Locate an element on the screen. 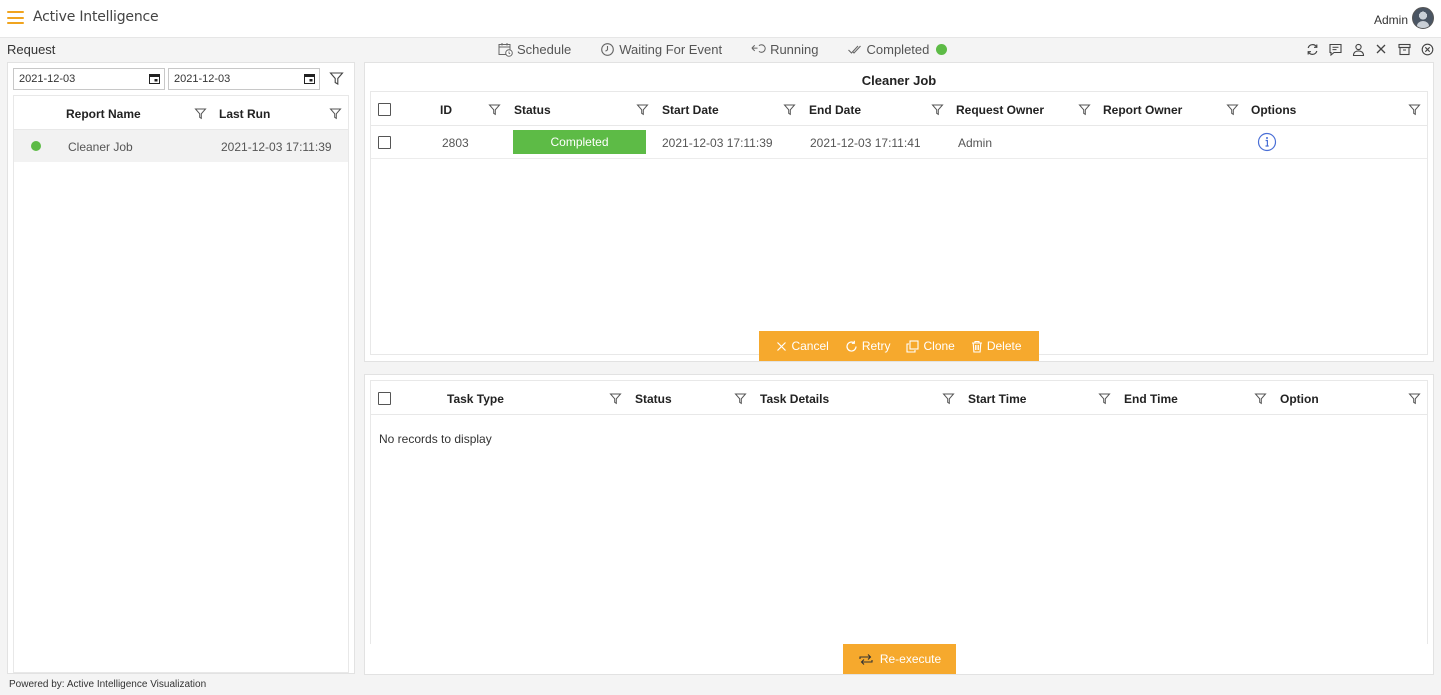 This screenshot has height=695, width=1441. column-header-start-date: Start Date is located at coordinates (690, 110).